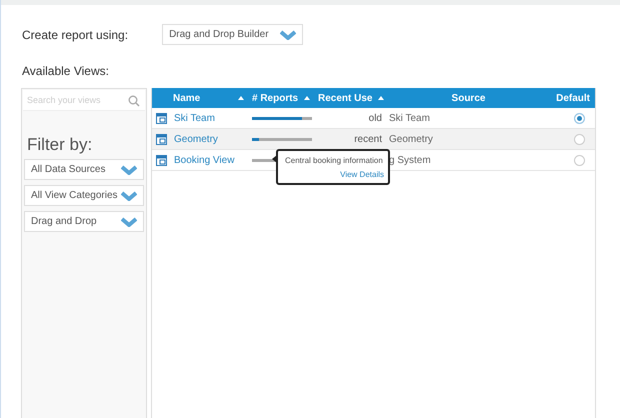  What do you see at coordinates (60, 145) in the screenshot?
I see `filter-title: Filter by:` at bounding box center [60, 145].